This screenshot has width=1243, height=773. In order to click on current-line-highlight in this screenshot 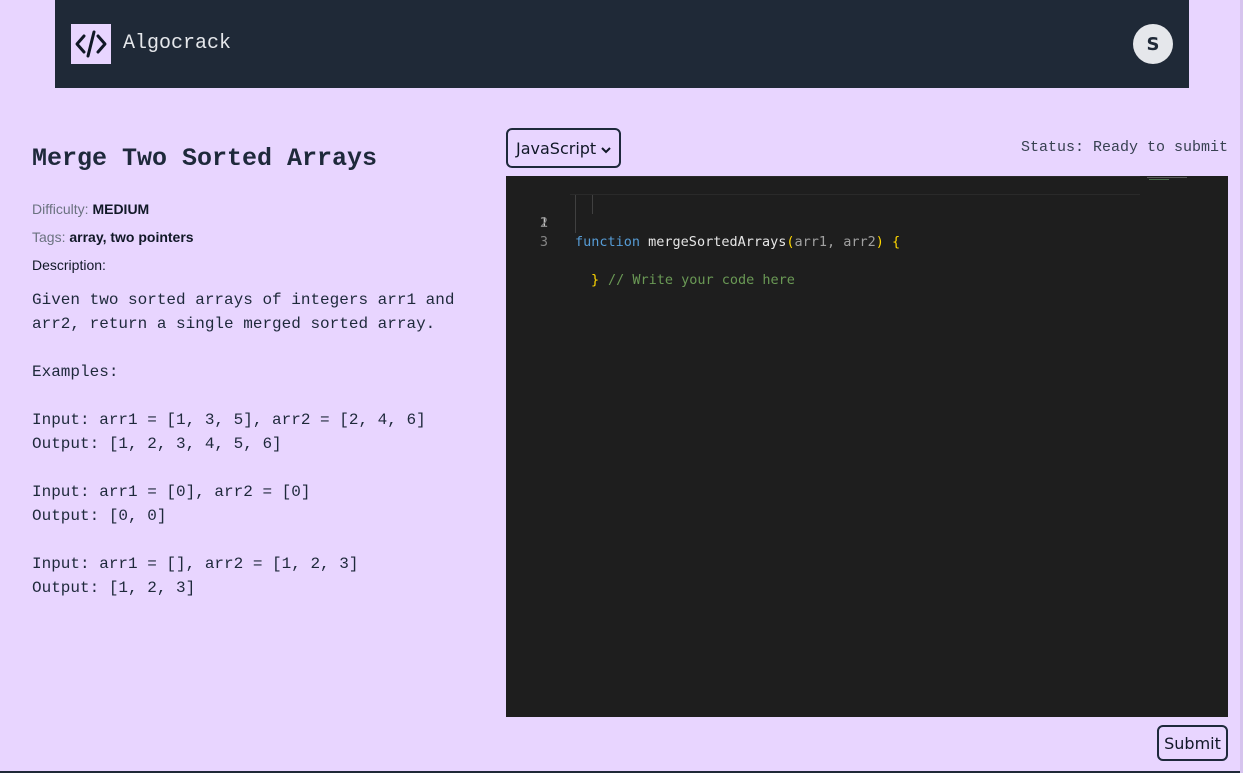, I will do `click(855, 185)`.